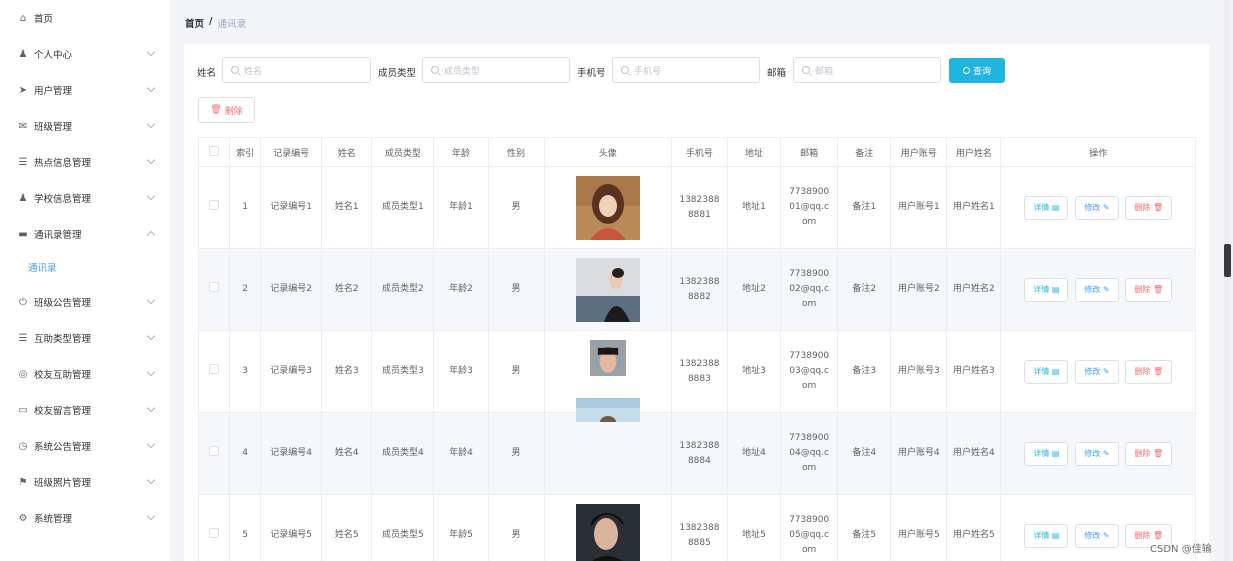  I want to click on page-scrollbar, so click(1227, 280).